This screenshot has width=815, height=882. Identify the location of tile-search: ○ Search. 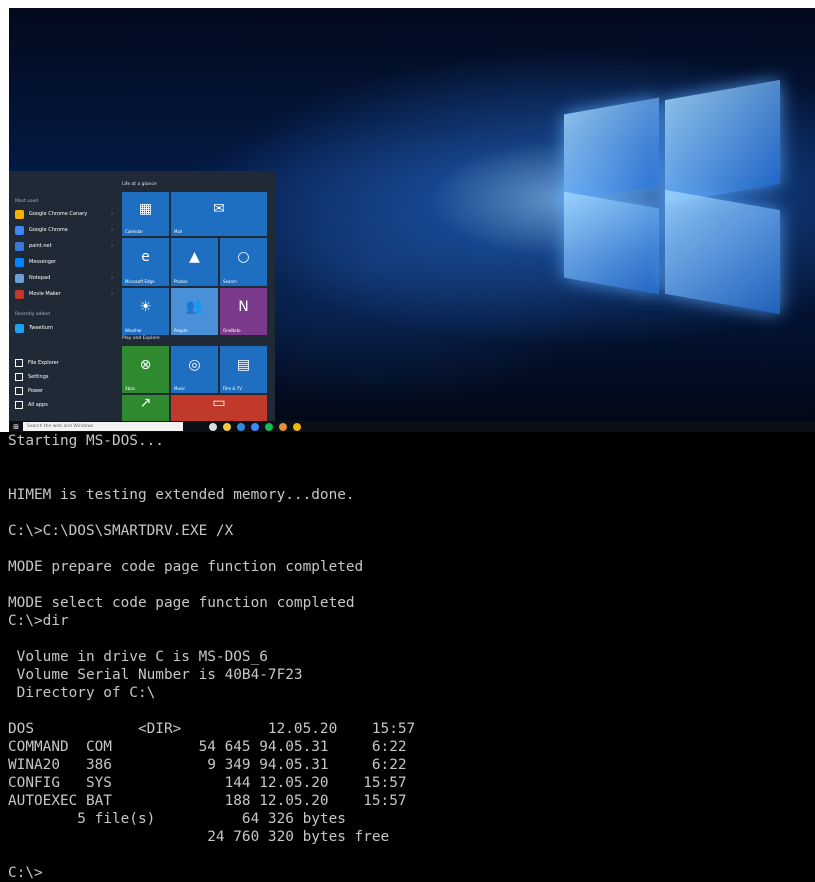
(243, 262).